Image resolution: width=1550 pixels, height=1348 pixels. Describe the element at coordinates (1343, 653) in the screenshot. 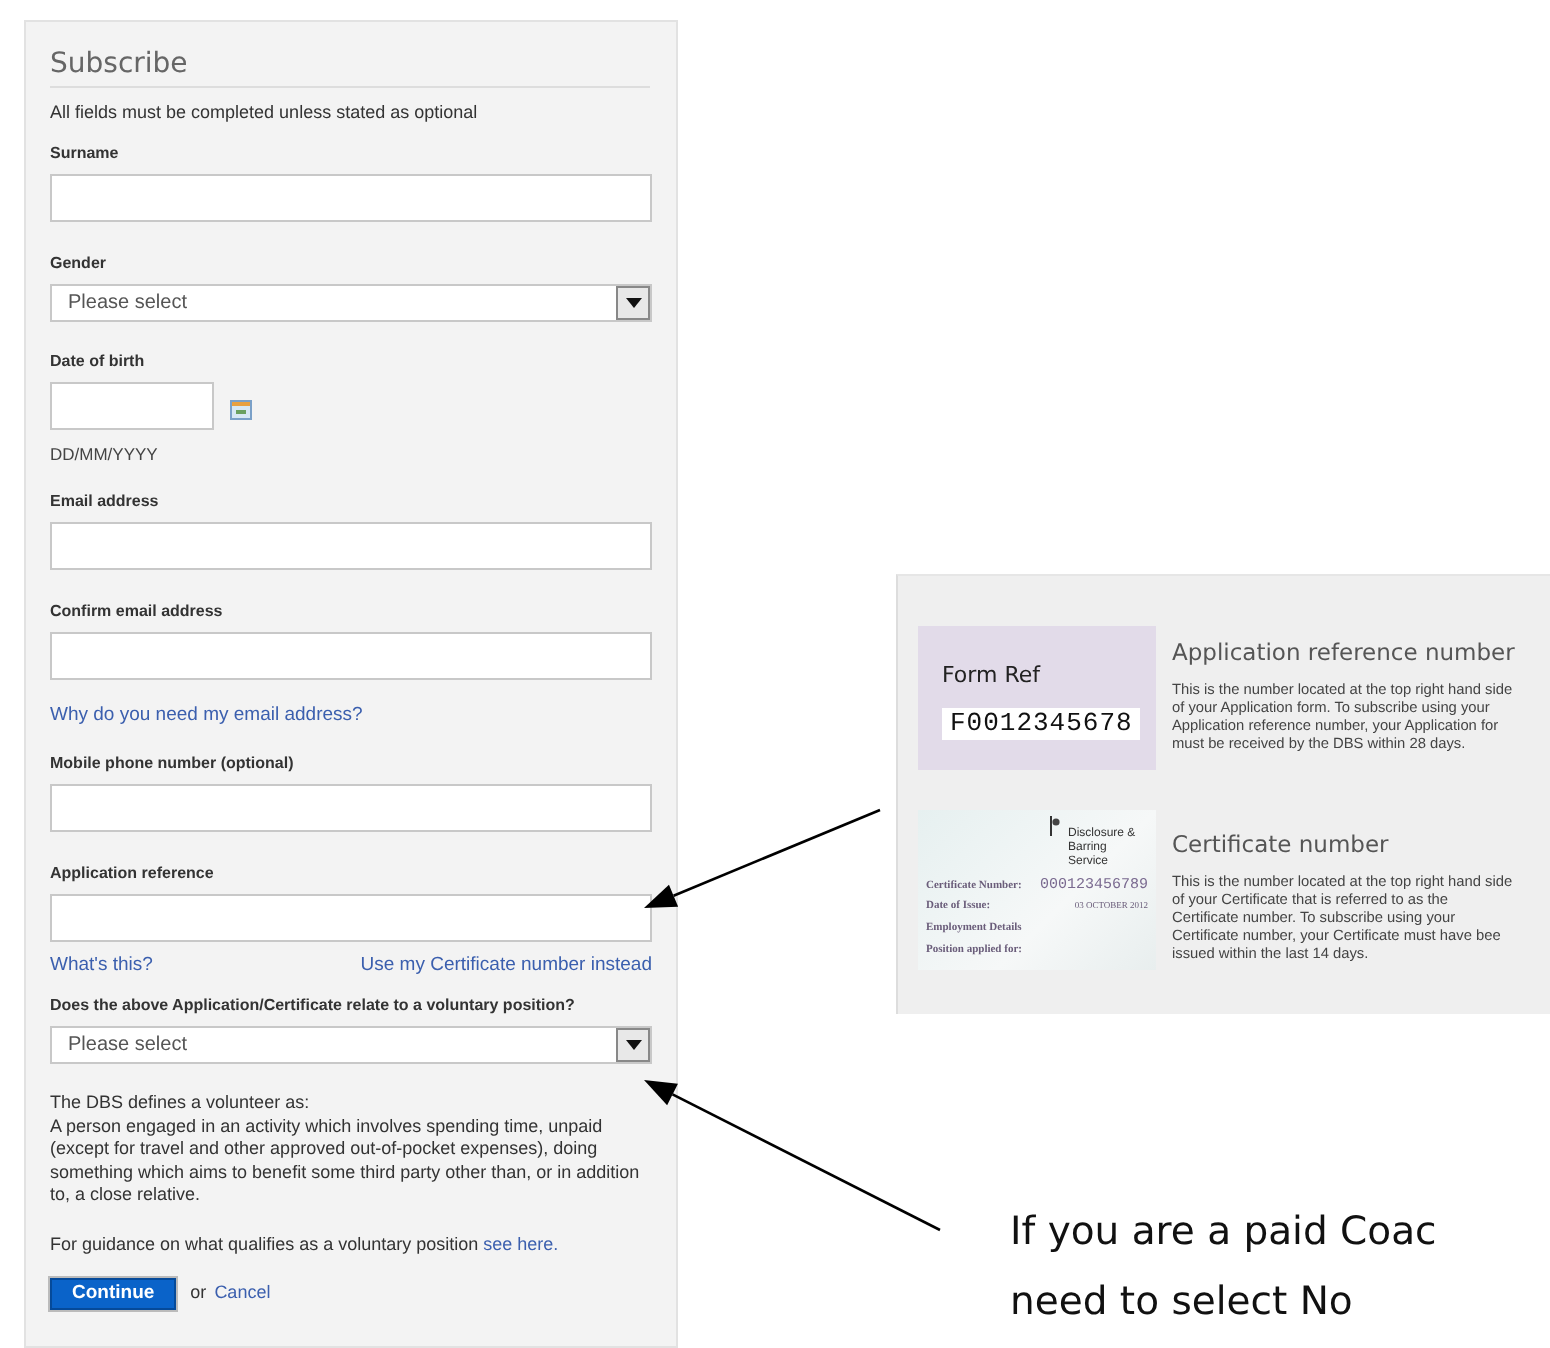

I see `help-title: Application reference number` at that location.